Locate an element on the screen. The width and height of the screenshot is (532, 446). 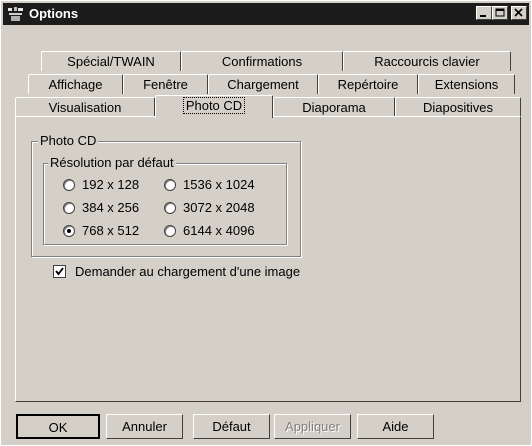
resolution-group-title: Résolution par défaut is located at coordinates (112, 162).